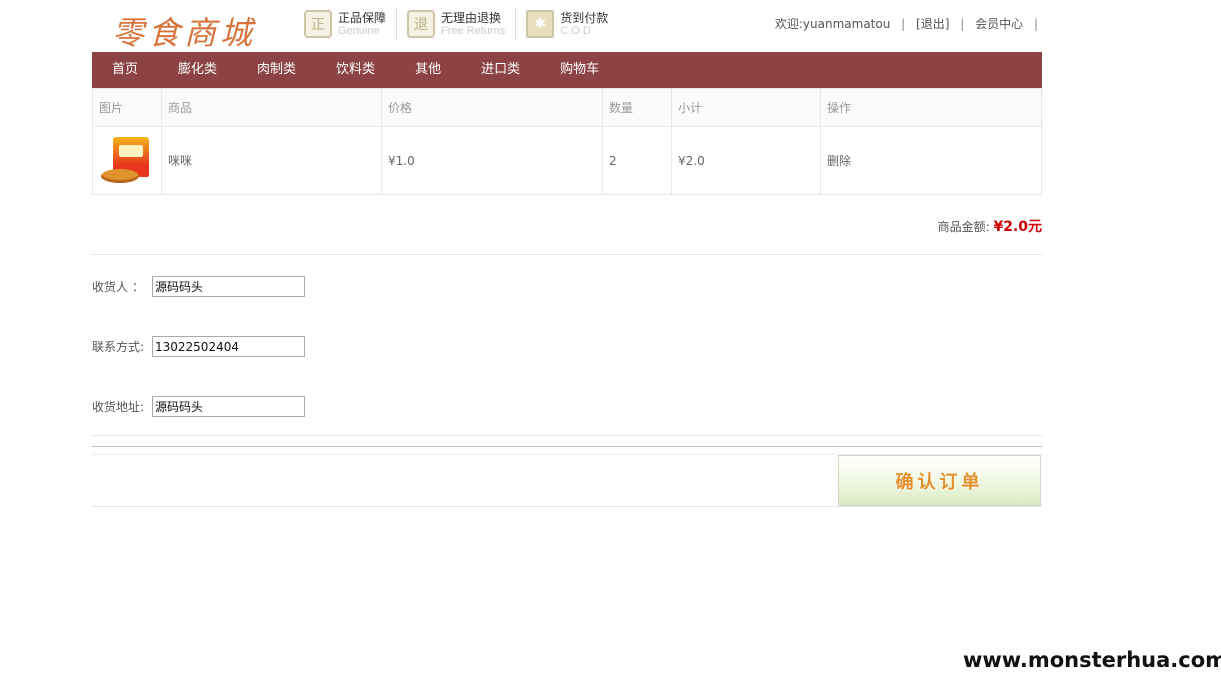  Describe the element at coordinates (746, 160) in the screenshot. I see `product-subtotal: ¥2.0` at that location.